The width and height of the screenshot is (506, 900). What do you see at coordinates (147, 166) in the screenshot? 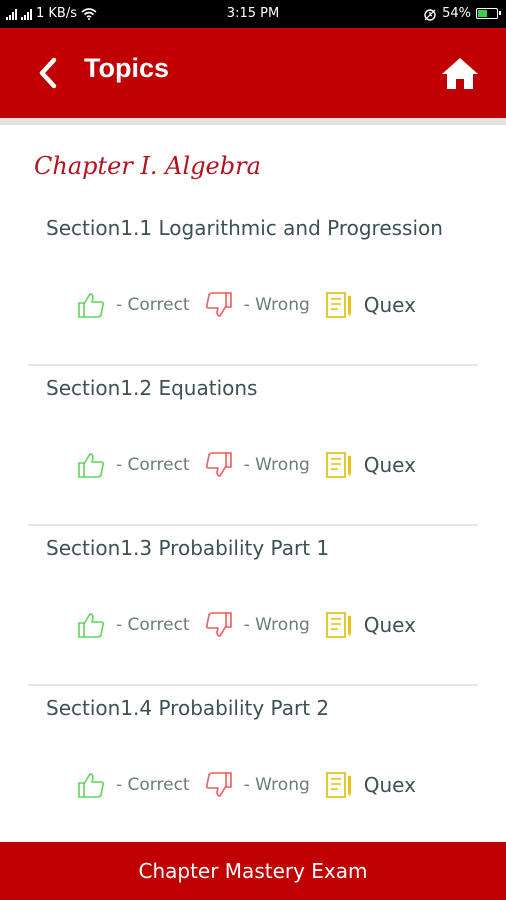
I see `chapter-title: Chapter I. Algebra` at bounding box center [147, 166].